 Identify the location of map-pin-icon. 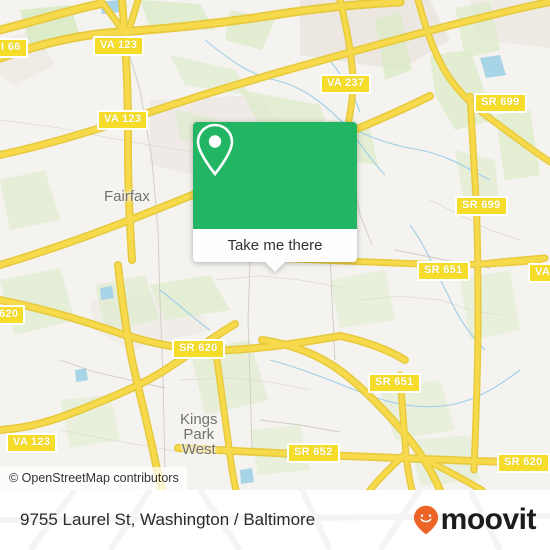
(215, 150).